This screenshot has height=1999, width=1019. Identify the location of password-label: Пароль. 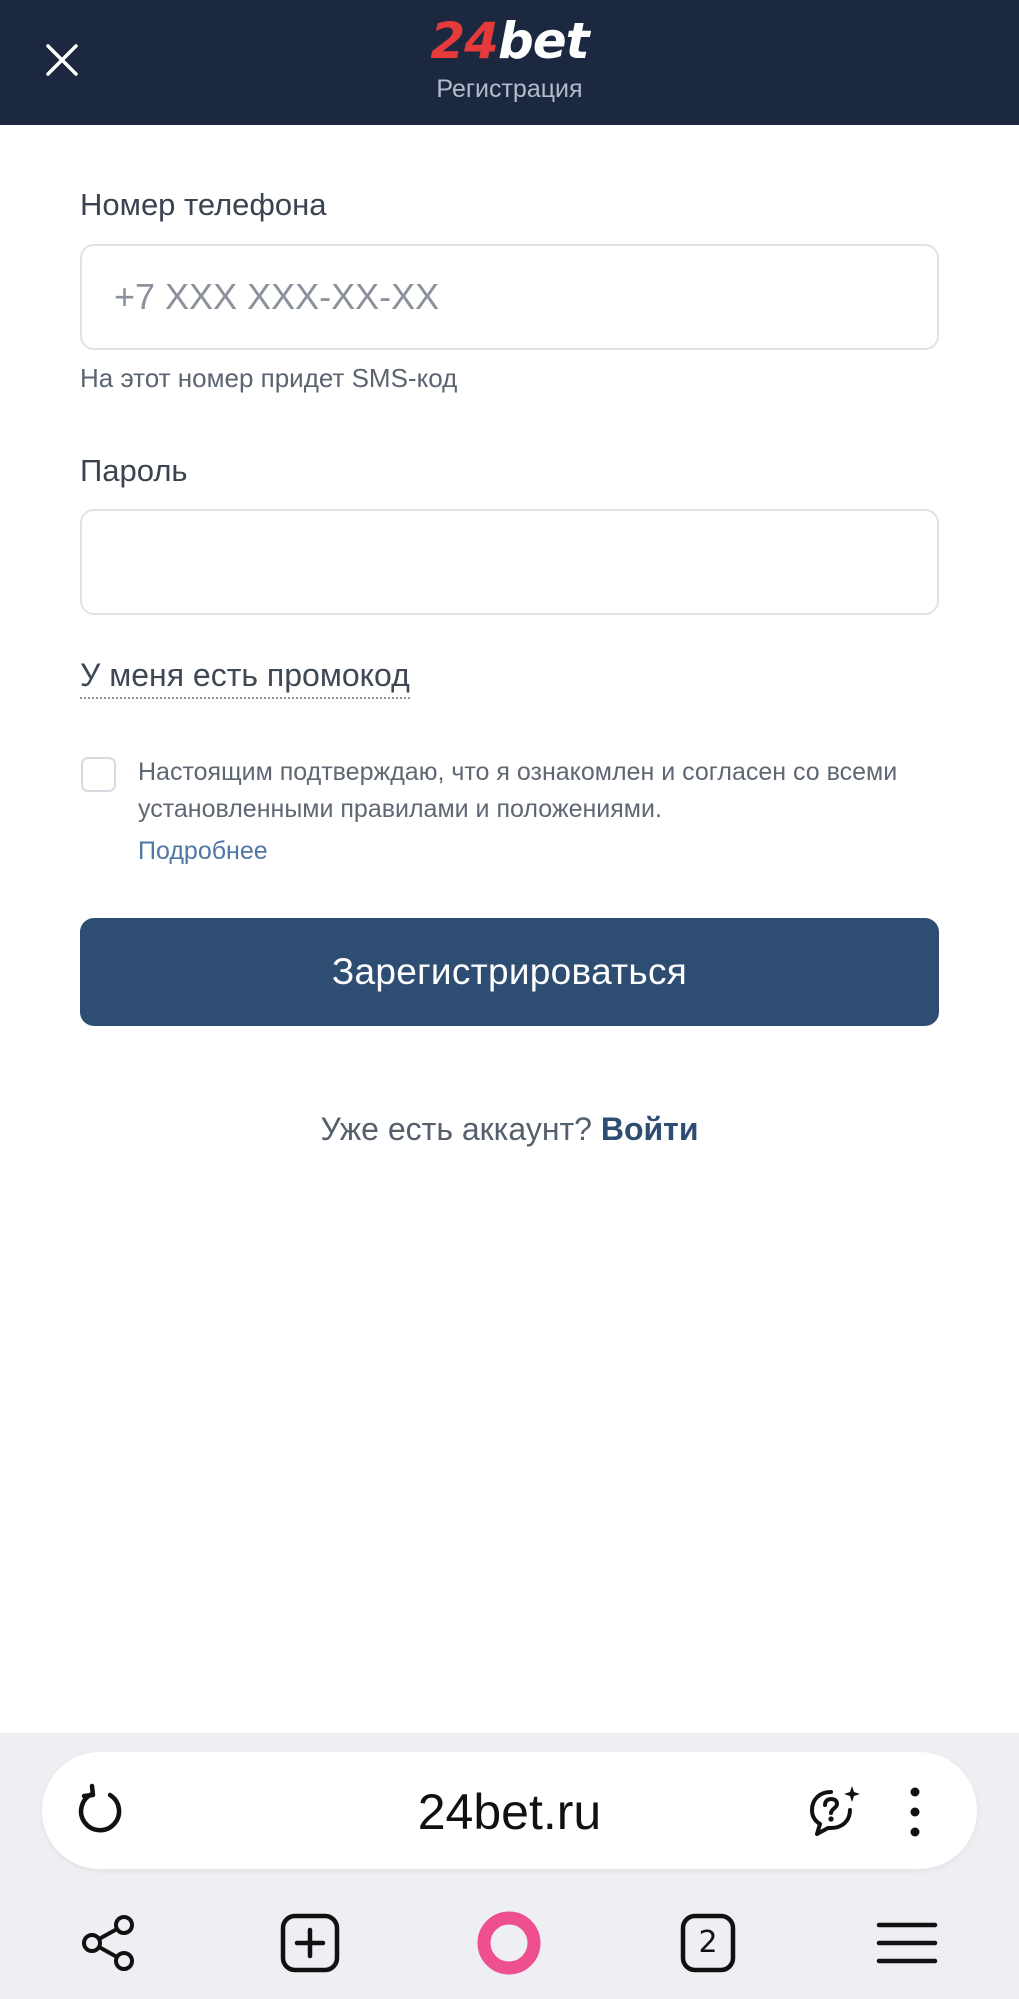
(134, 470).